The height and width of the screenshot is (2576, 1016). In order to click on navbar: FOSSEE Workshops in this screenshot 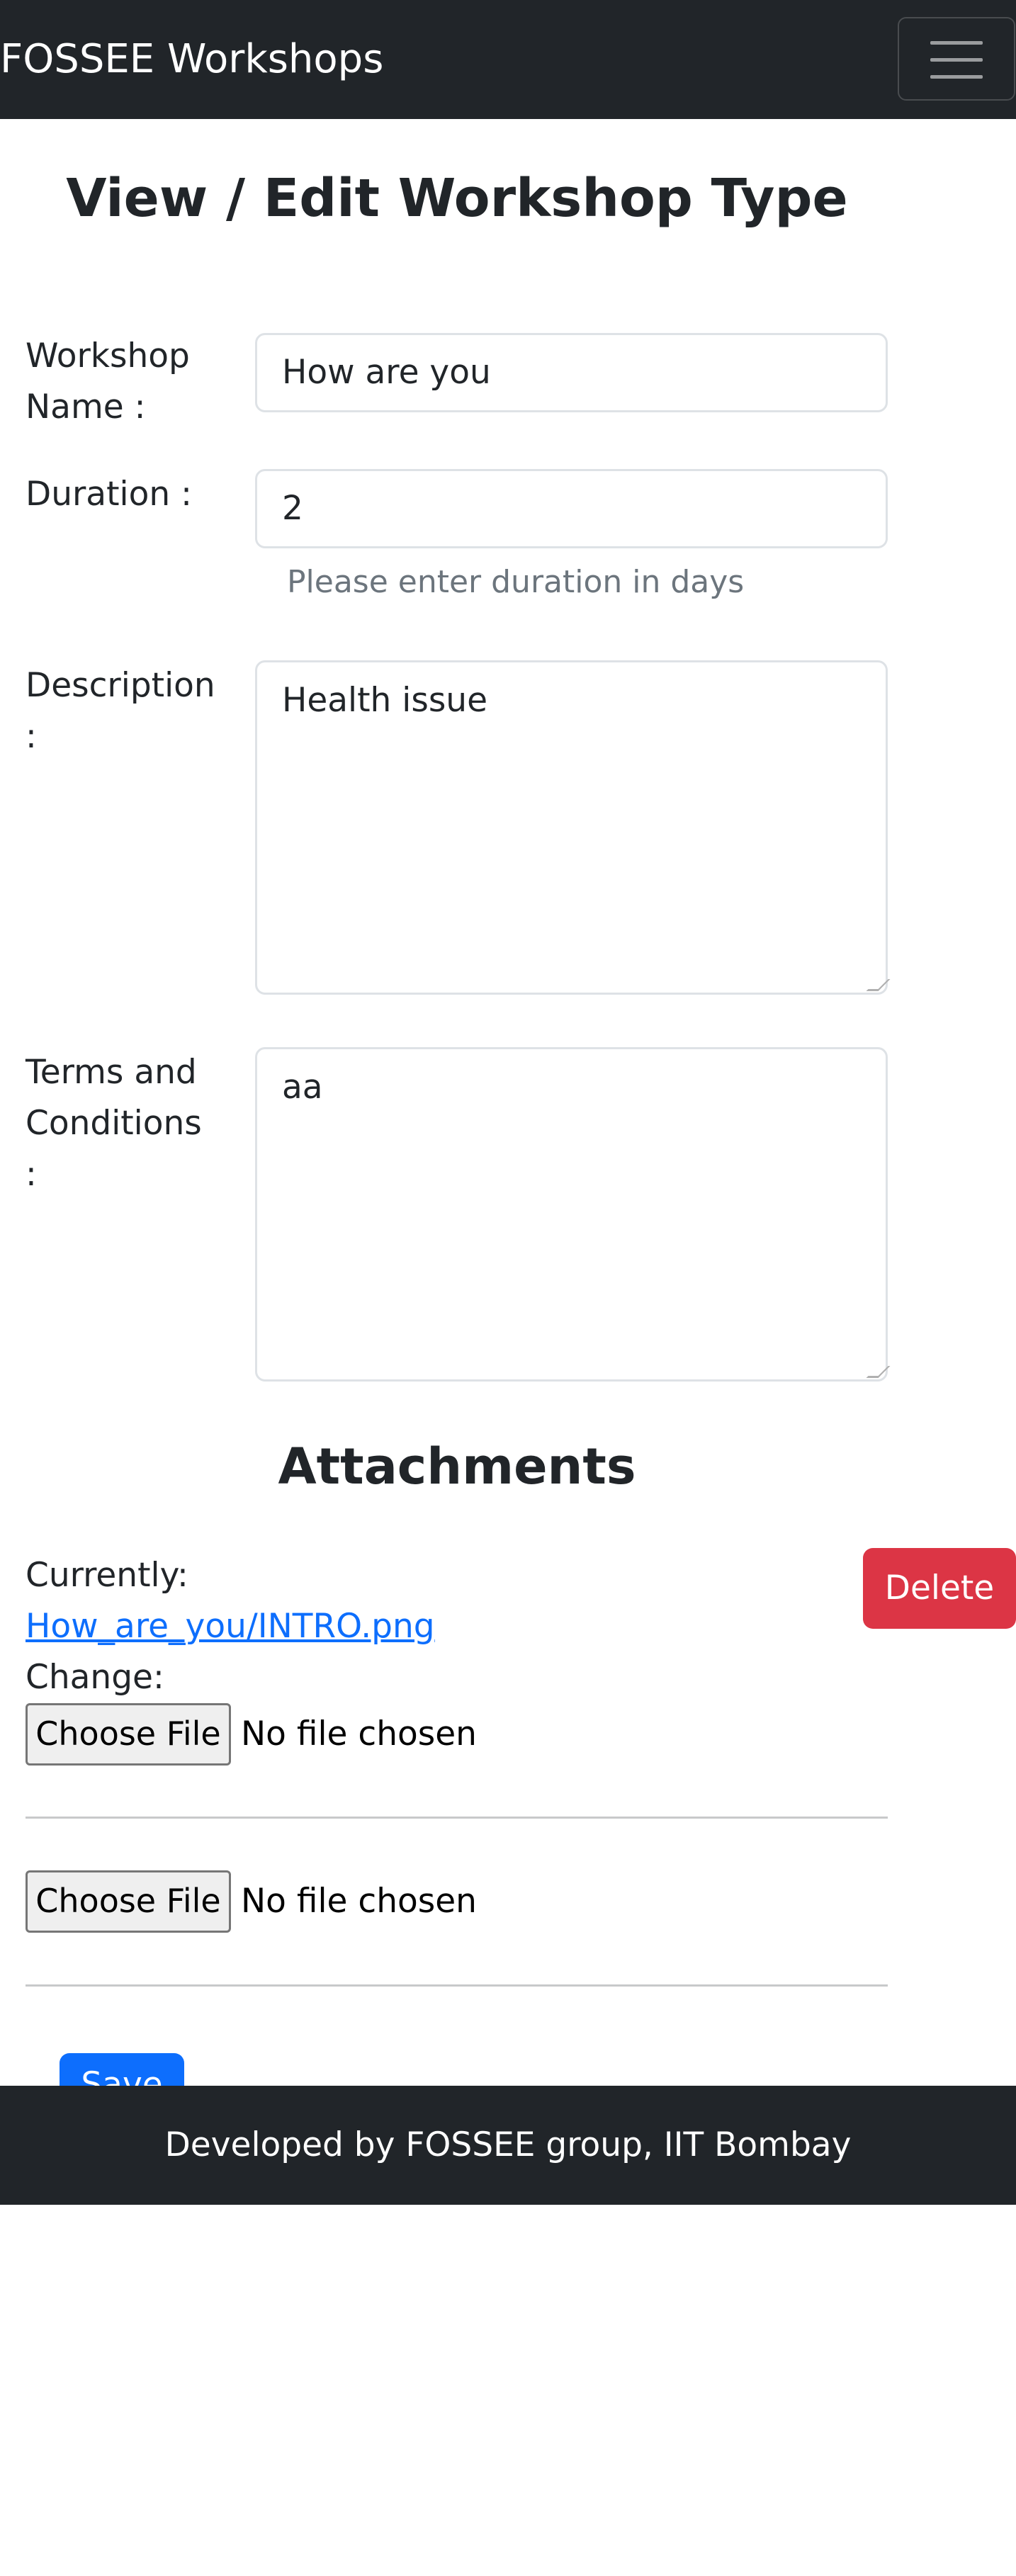, I will do `click(508, 59)`.